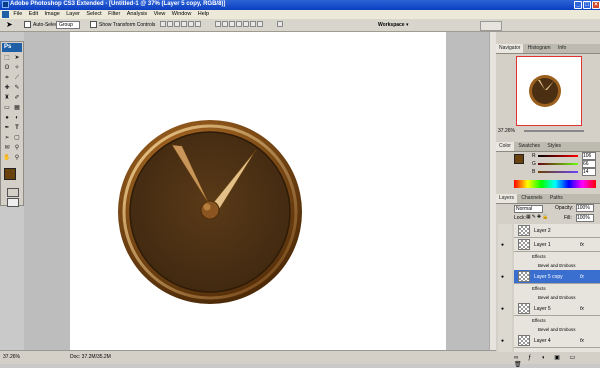 The height and width of the screenshot is (368, 600). I want to click on menu-window: Window, so click(182, 14).